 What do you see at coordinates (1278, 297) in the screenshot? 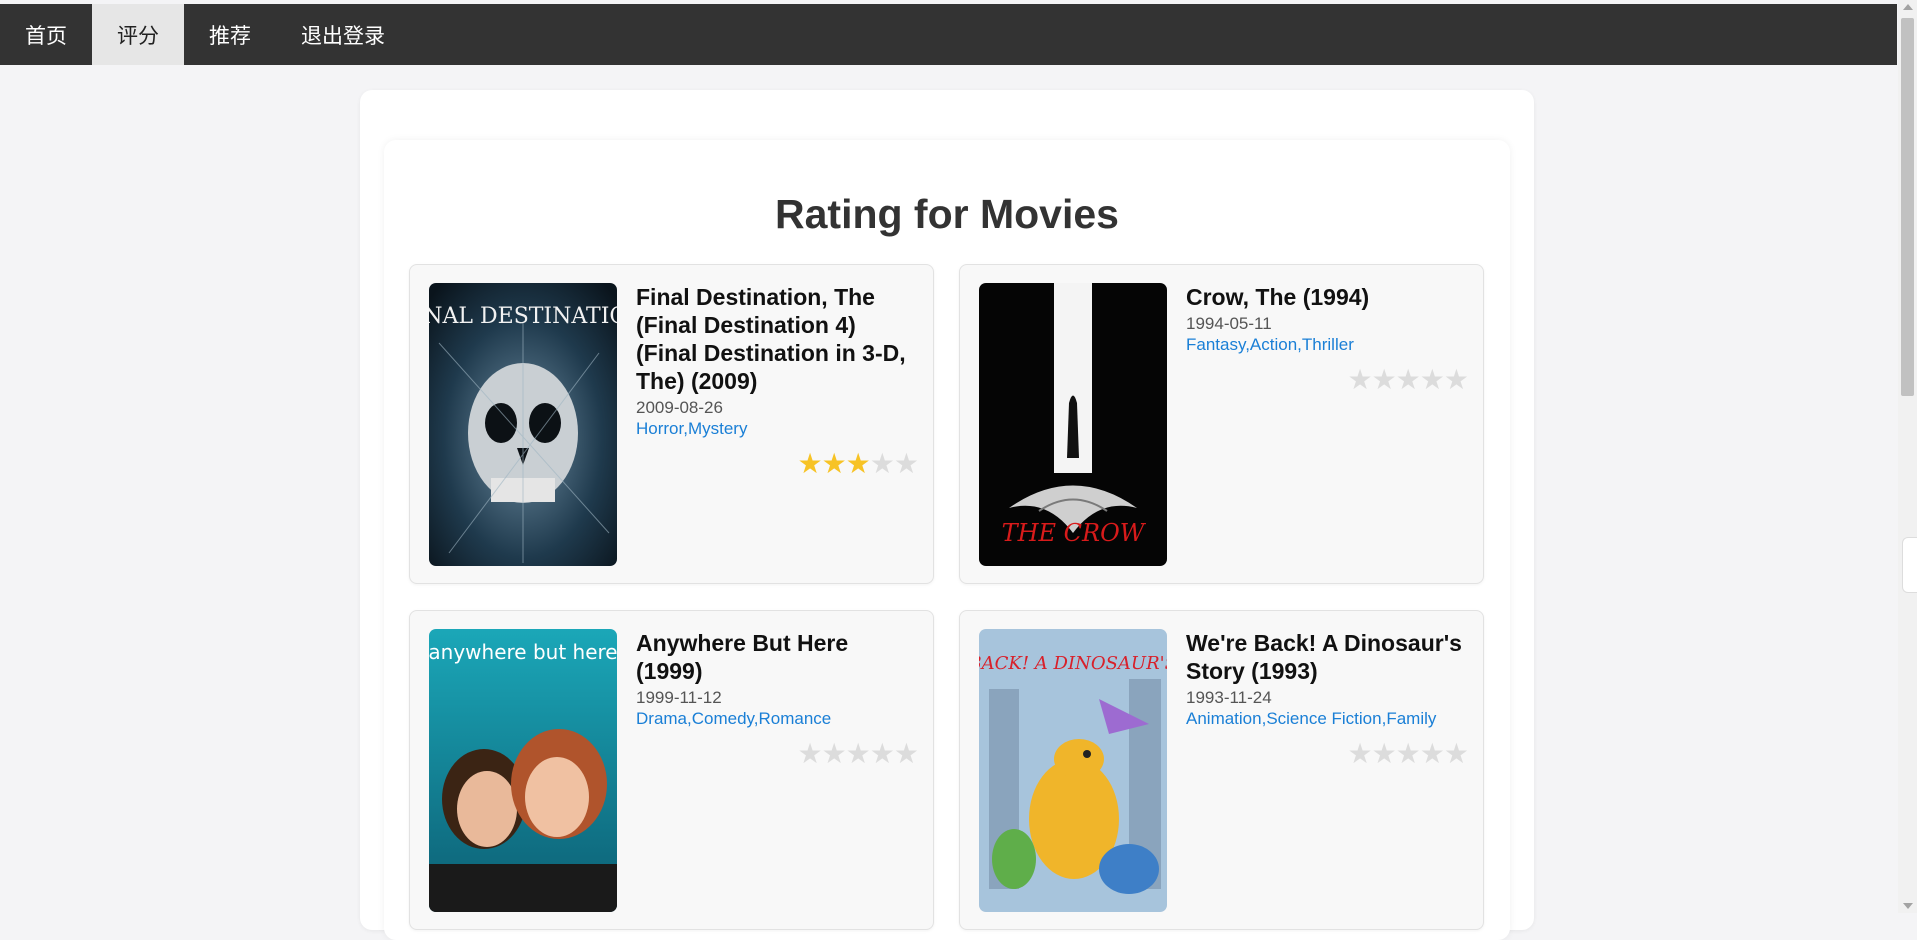
I see `movie-title: Crow, The (1994)` at bounding box center [1278, 297].